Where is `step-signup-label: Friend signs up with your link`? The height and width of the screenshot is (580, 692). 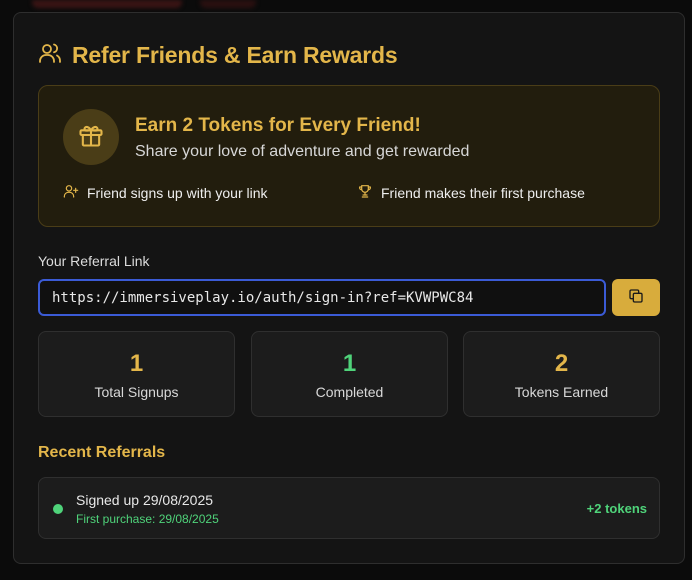
step-signup-label: Friend signs up with your link is located at coordinates (177, 192).